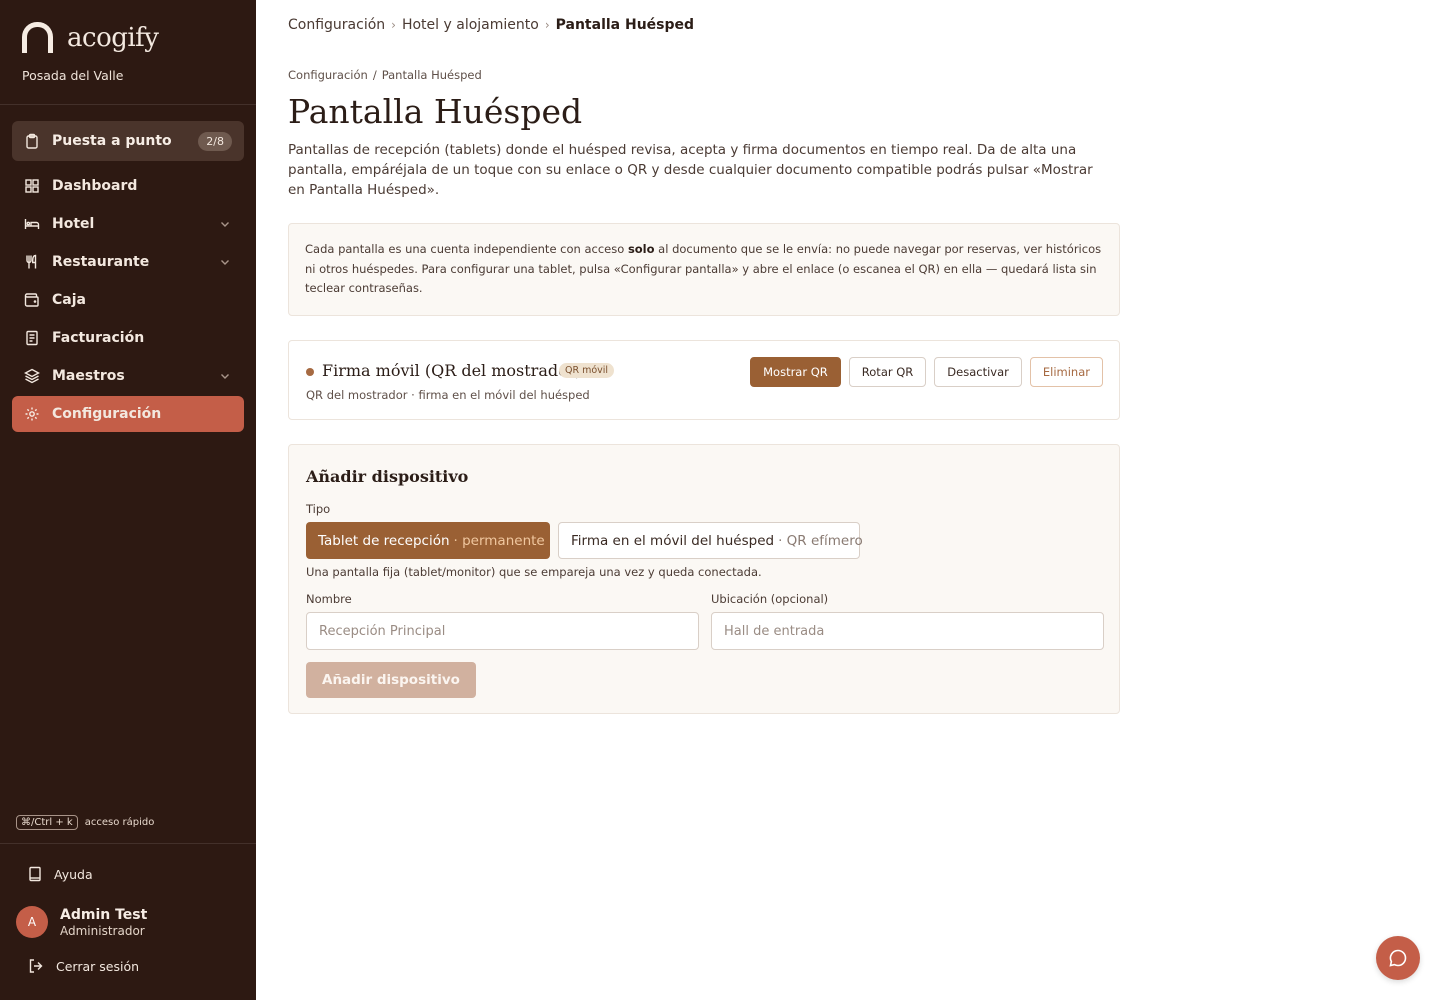 The image size is (1440, 1000). What do you see at coordinates (95, 186) in the screenshot?
I see `sidebar-item-label: Dashboard` at bounding box center [95, 186].